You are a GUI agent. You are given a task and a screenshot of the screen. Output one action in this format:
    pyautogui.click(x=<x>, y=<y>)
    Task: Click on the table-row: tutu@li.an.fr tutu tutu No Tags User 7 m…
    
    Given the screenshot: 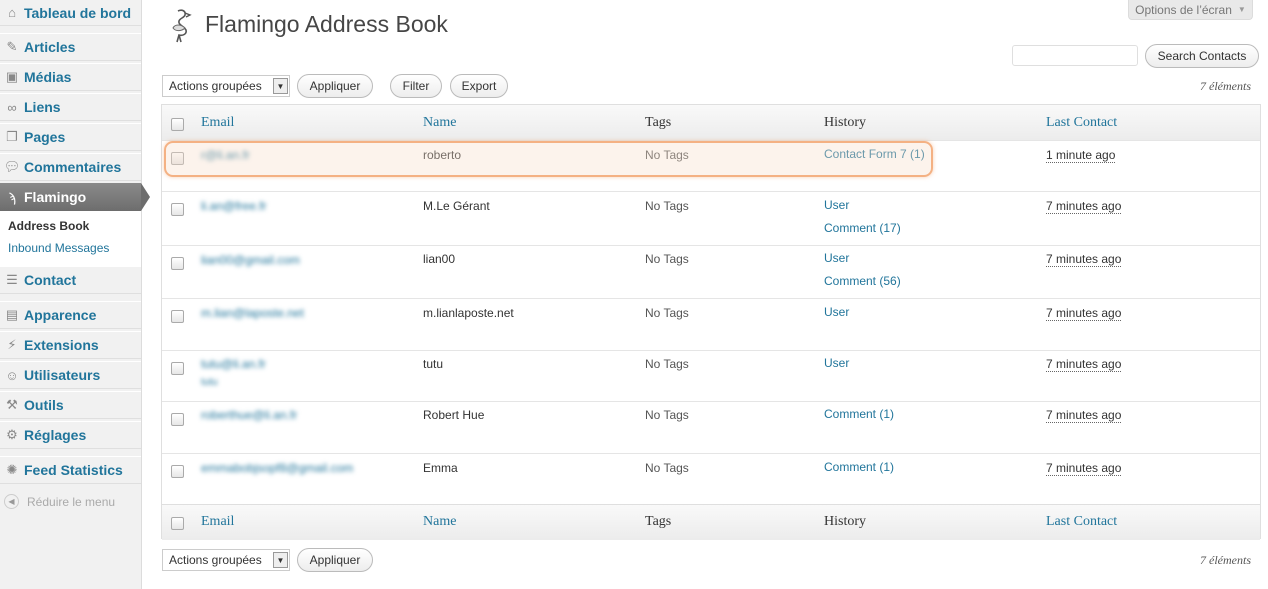 What is the action you would take?
    pyautogui.click(x=711, y=375)
    